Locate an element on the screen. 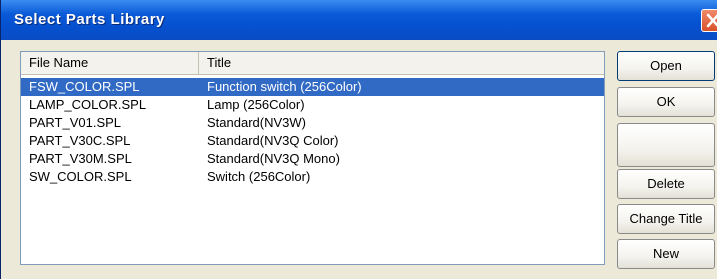 This screenshot has width=717, height=279. list-row: PART_V30C.SPL Standard(NV3Q Color) is located at coordinates (312, 141).